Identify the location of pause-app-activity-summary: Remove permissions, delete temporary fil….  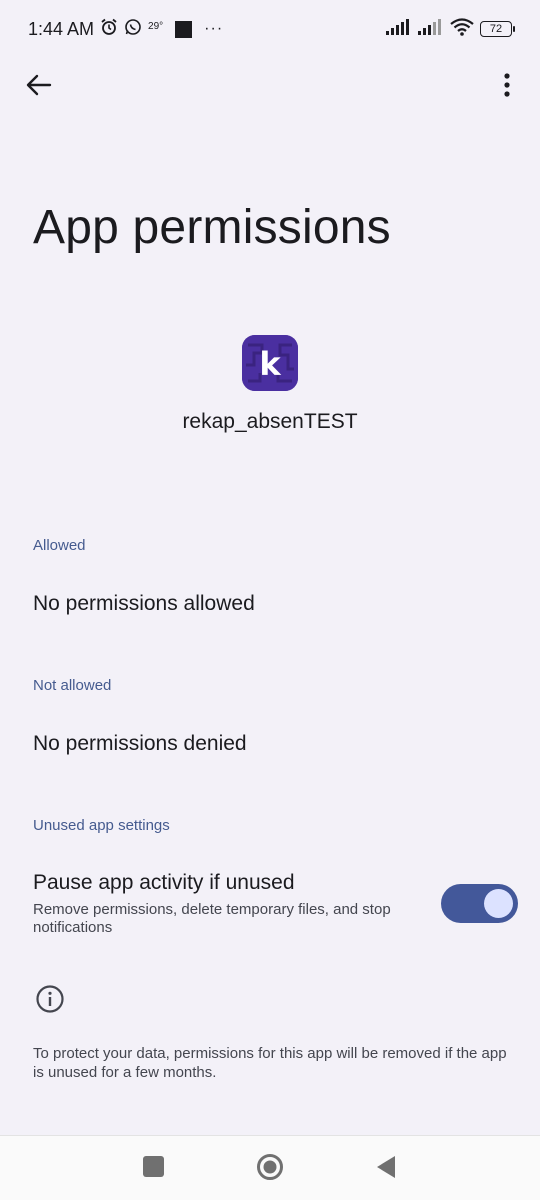
(212, 918).